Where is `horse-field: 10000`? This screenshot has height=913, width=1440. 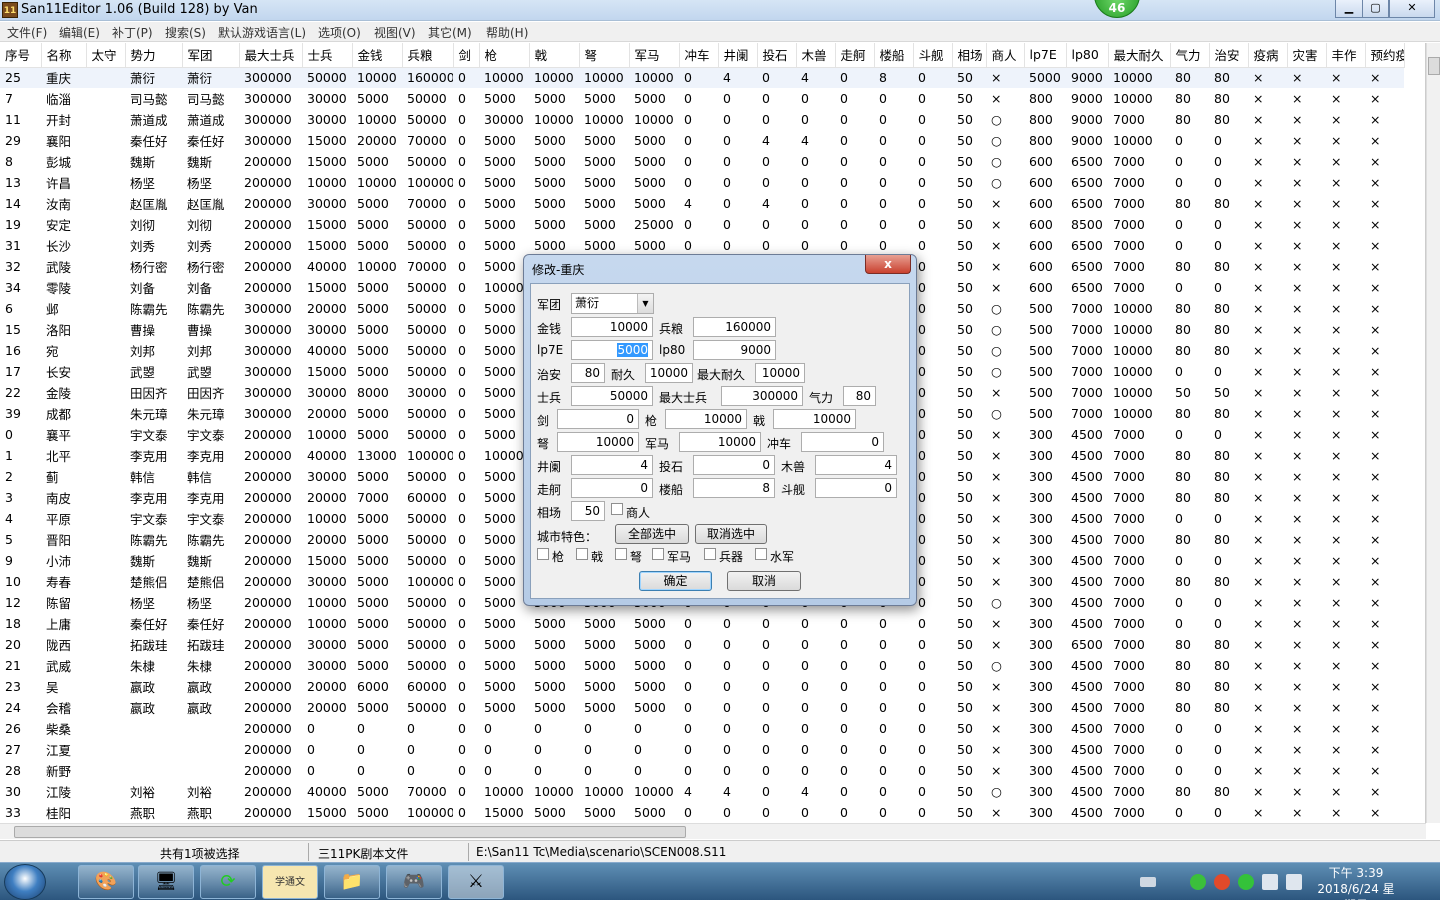 horse-field: 10000 is located at coordinates (720, 442).